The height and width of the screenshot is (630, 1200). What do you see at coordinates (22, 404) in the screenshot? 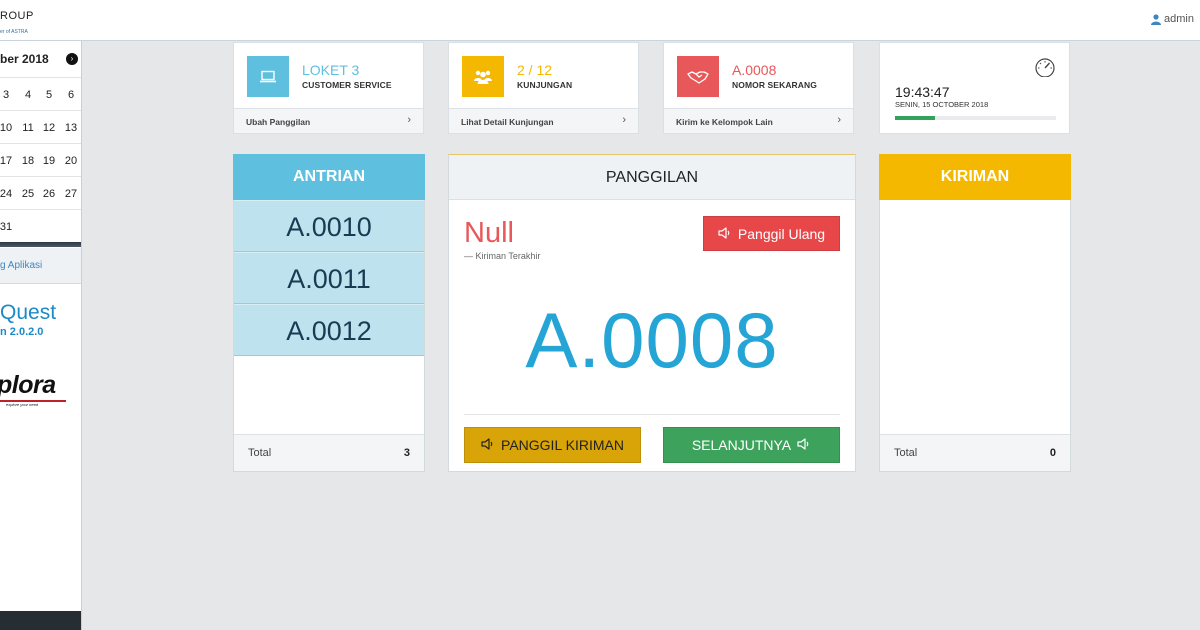
I see `logo-tagline: explore your need` at bounding box center [22, 404].